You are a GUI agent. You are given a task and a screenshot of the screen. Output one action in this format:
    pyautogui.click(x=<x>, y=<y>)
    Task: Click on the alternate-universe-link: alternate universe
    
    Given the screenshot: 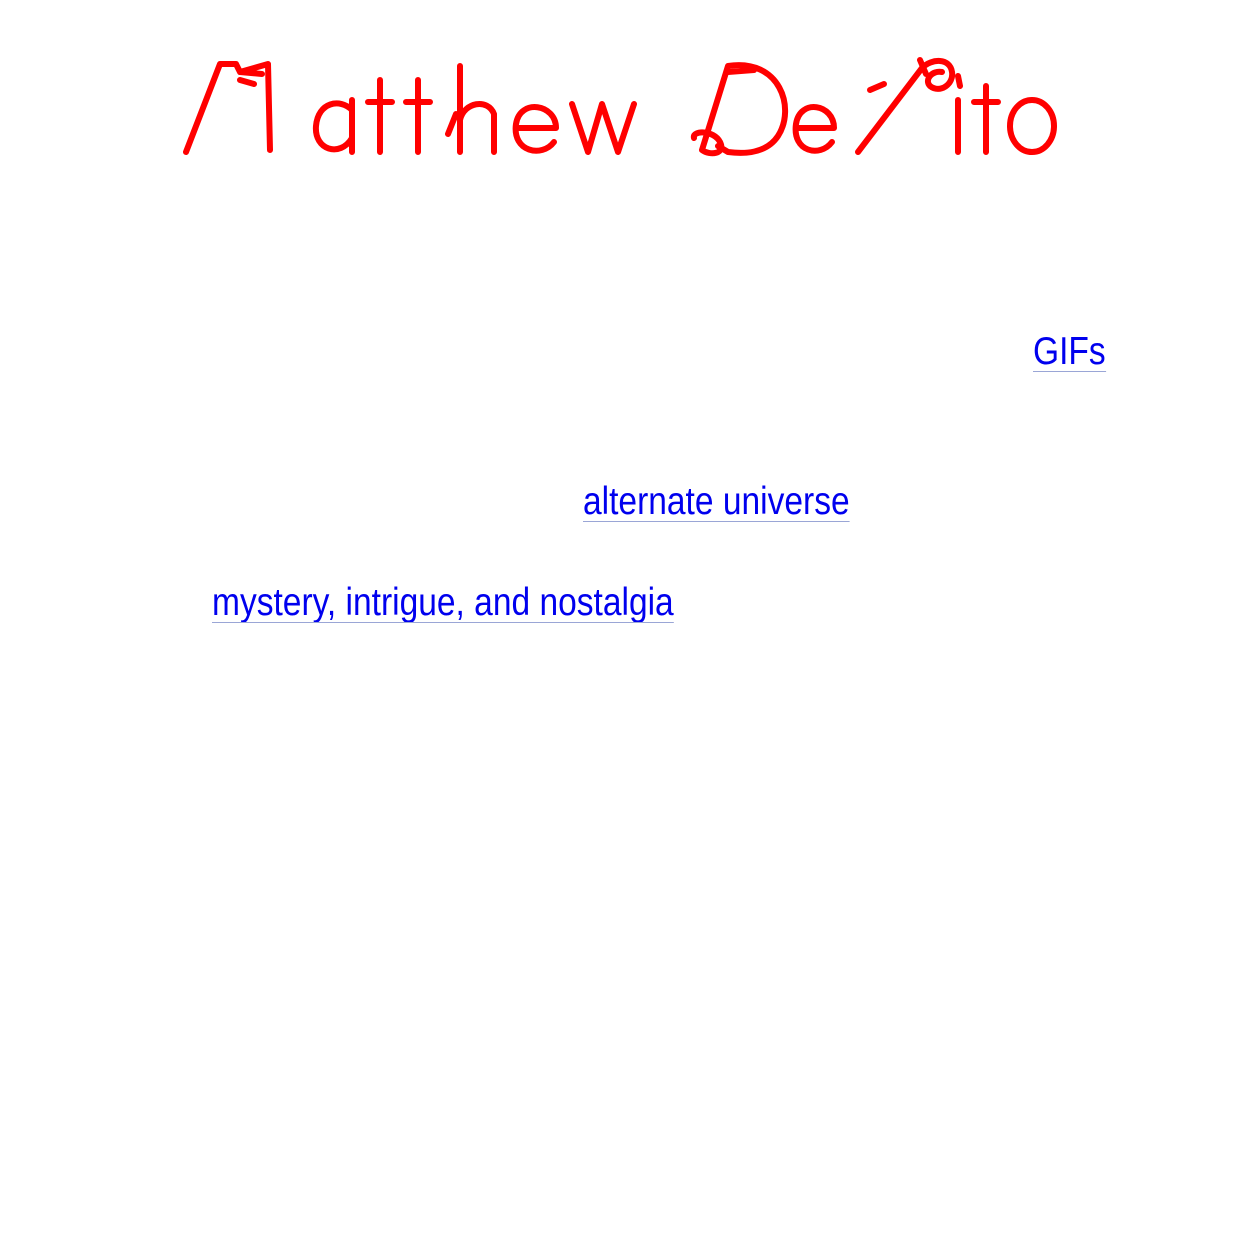 What is the action you would take?
    pyautogui.click(x=716, y=502)
    